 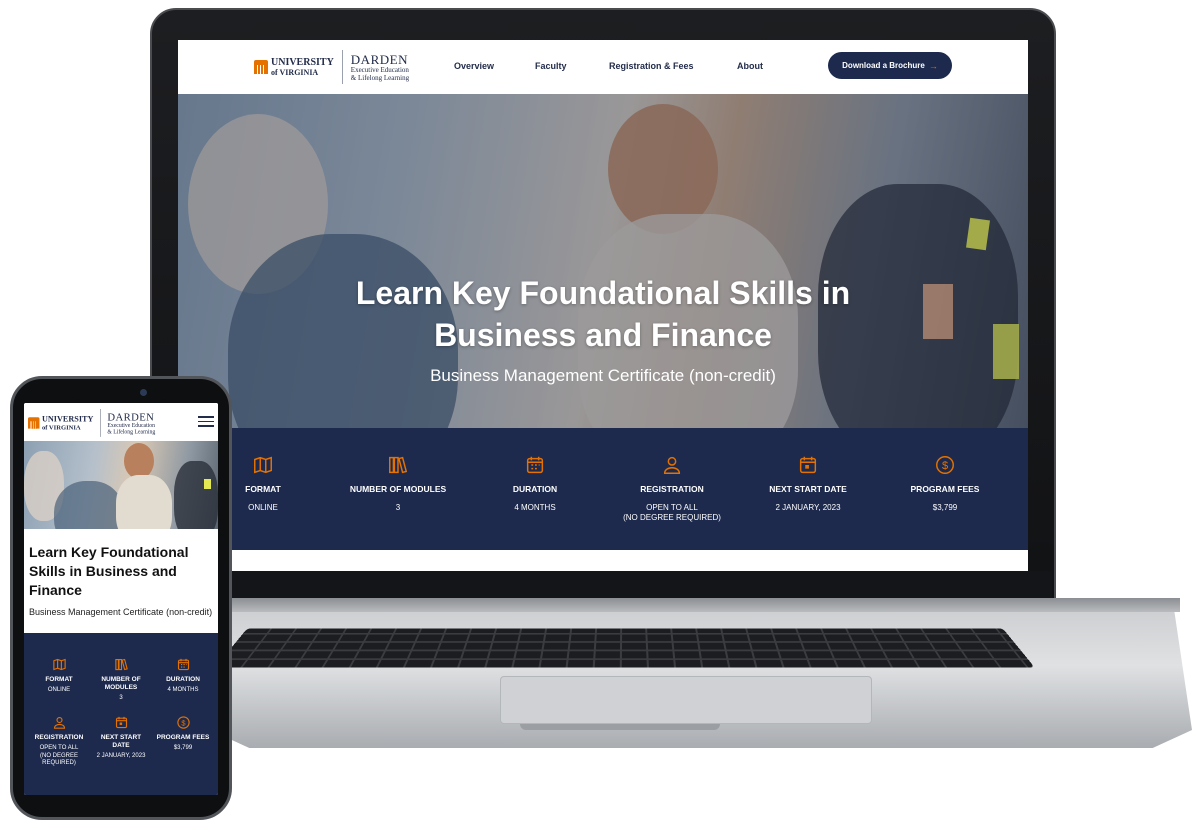 I want to click on mobile-stat-program-fees: $ PROGRAM FEES $3,799, so click(x=183, y=734).